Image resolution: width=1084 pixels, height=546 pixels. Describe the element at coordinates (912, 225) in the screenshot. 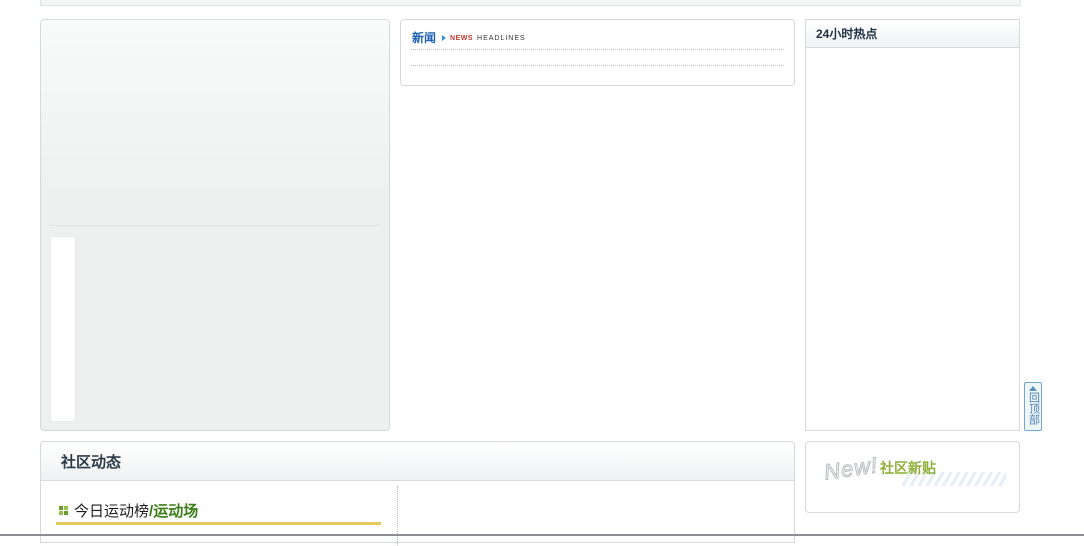

I see `hot-24h-panel: 24小时热点` at that location.